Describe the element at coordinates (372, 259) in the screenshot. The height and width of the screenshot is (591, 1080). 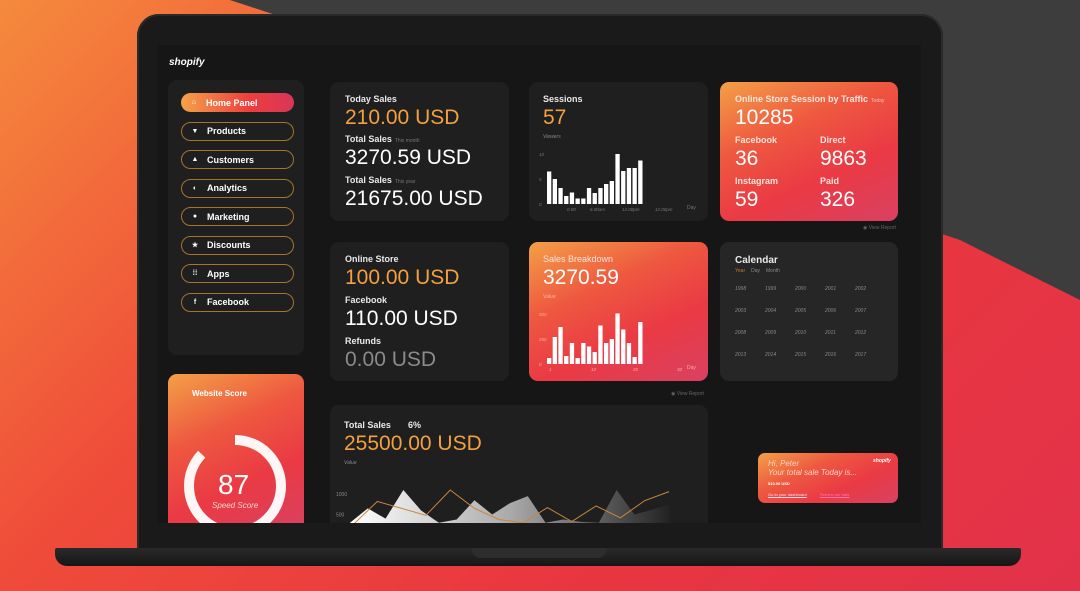
I see `online-store-label: Online Store` at that location.